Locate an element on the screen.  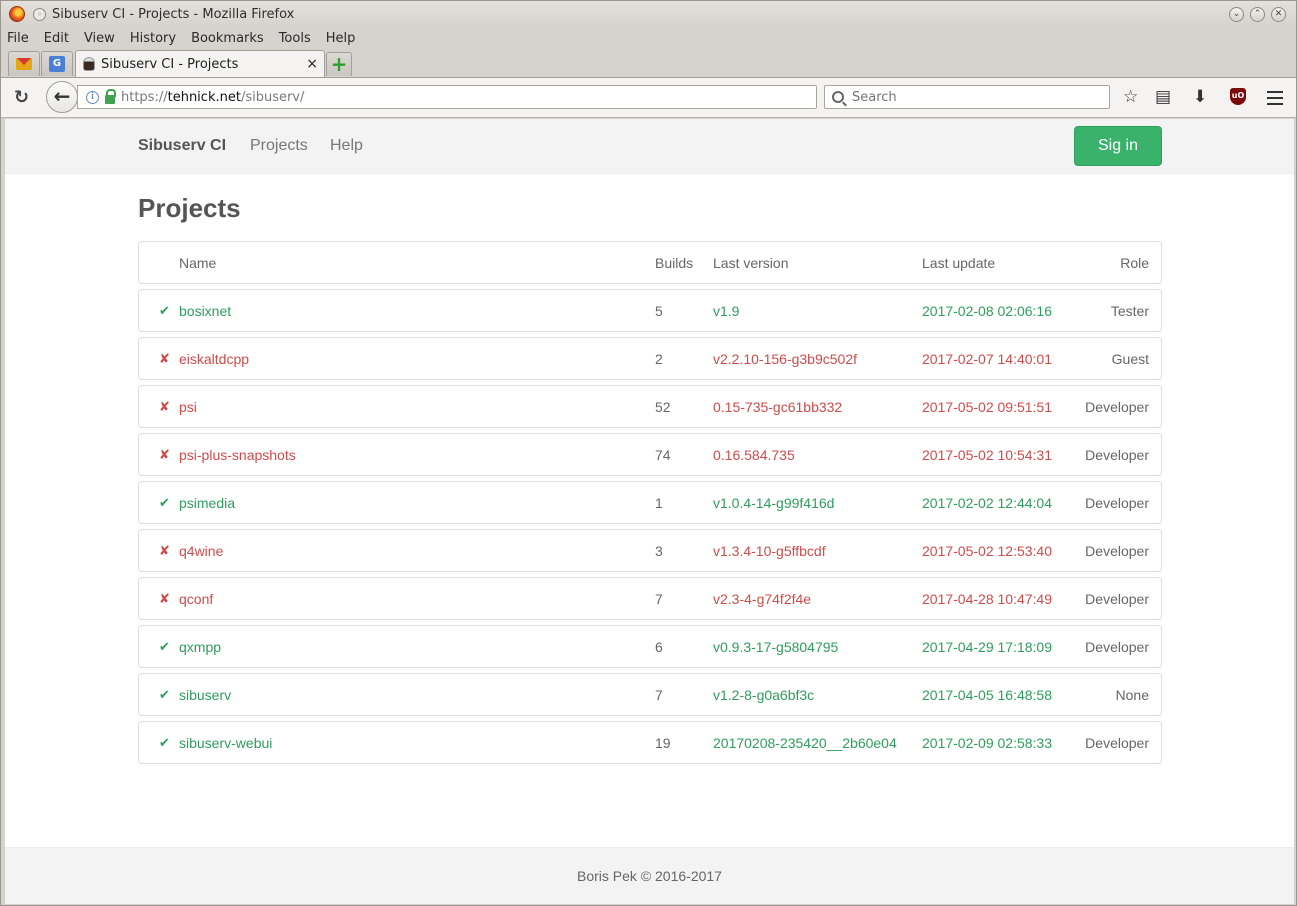
url-text: https://tehnick.net/sibuserv/ is located at coordinates (212, 97).